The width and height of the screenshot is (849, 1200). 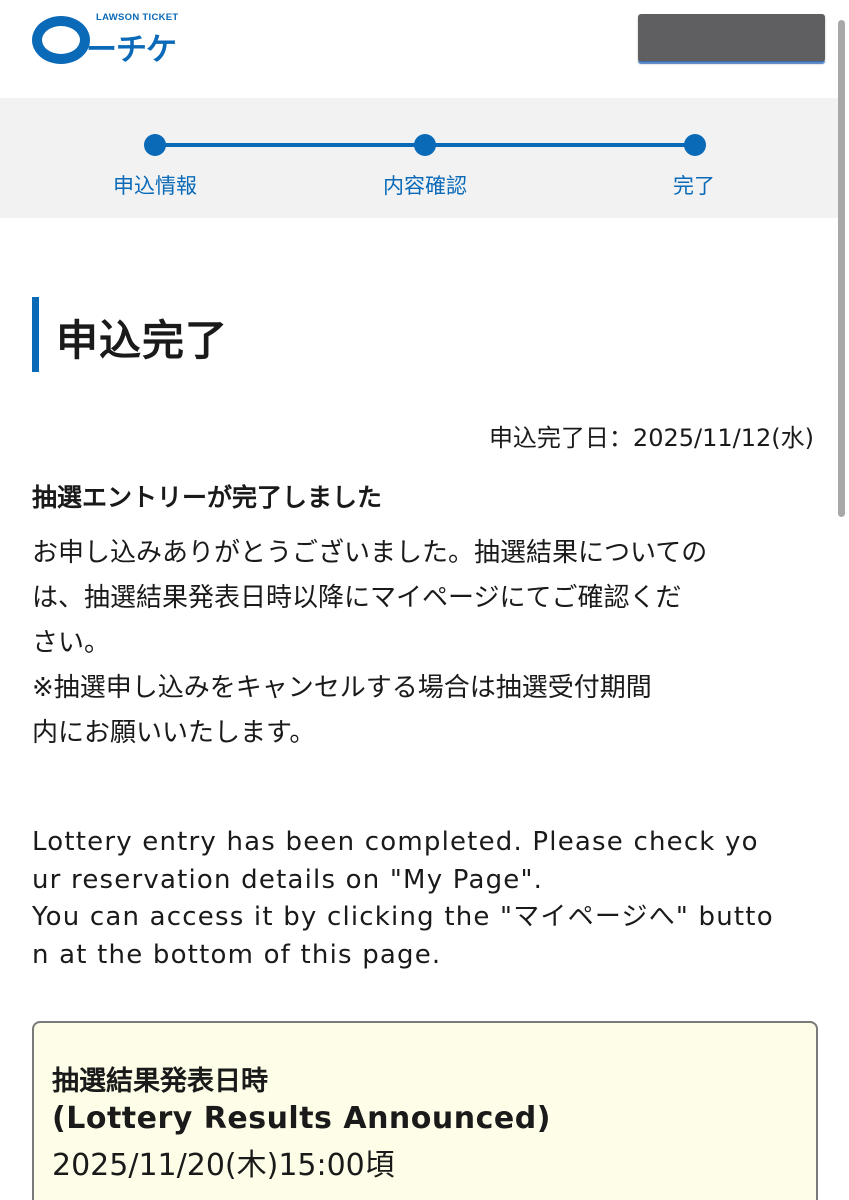 What do you see at coordinates (301, 1118) in the screenshot?
I see `result-announce-title-en: (Lottery Results Announced)` at bounding box center [301, 1118].